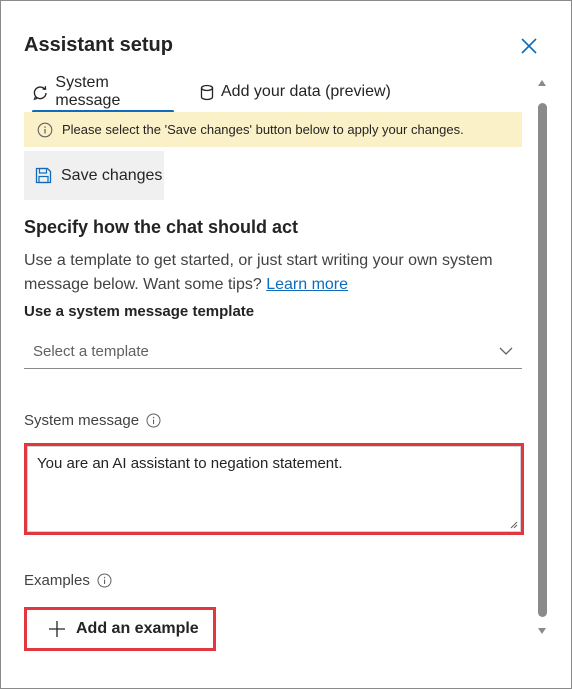 This screenshot has height=689, width=572. Describe the element at coordinates (506, 351) in the screenshot. I see `chevron-down-icon` at that location.